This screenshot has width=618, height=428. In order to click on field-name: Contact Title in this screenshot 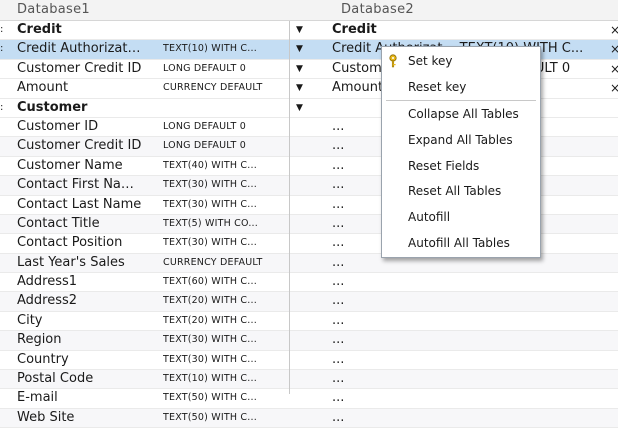, I will do `click(58, 223)`.